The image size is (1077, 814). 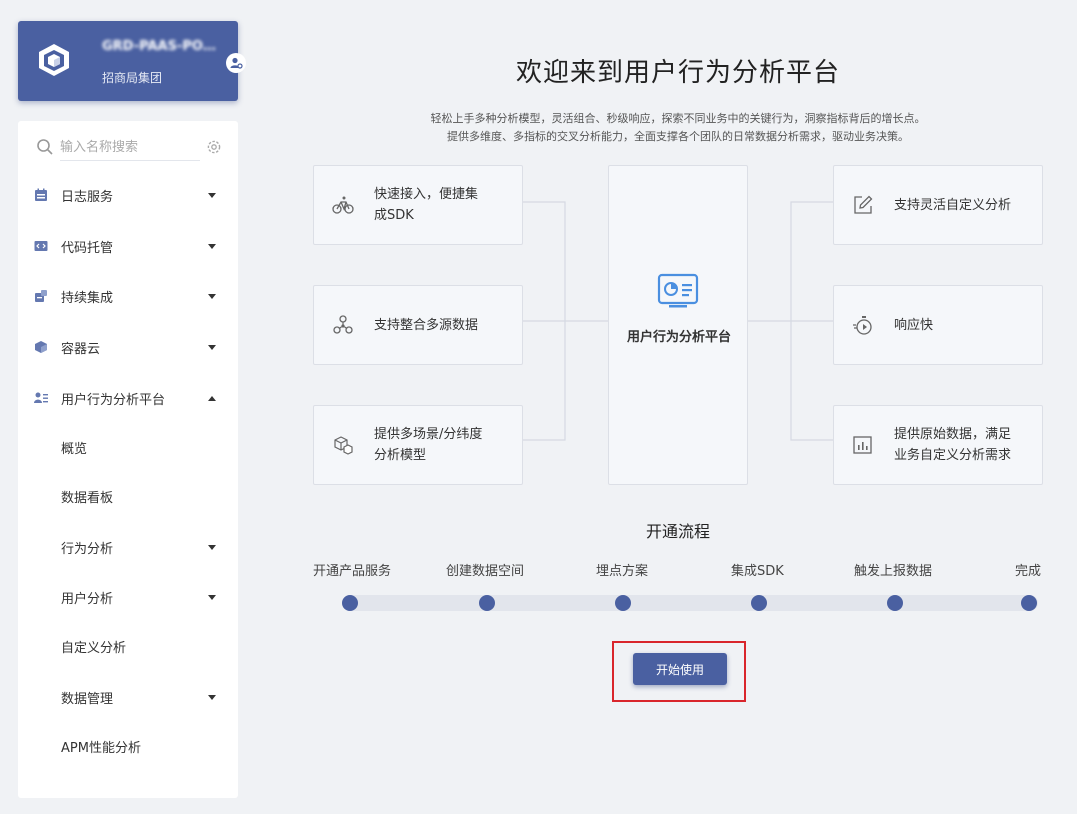 I want to click on feature-text: 提供多场景/分纬度 分析模型, so click(x=444, y=445).